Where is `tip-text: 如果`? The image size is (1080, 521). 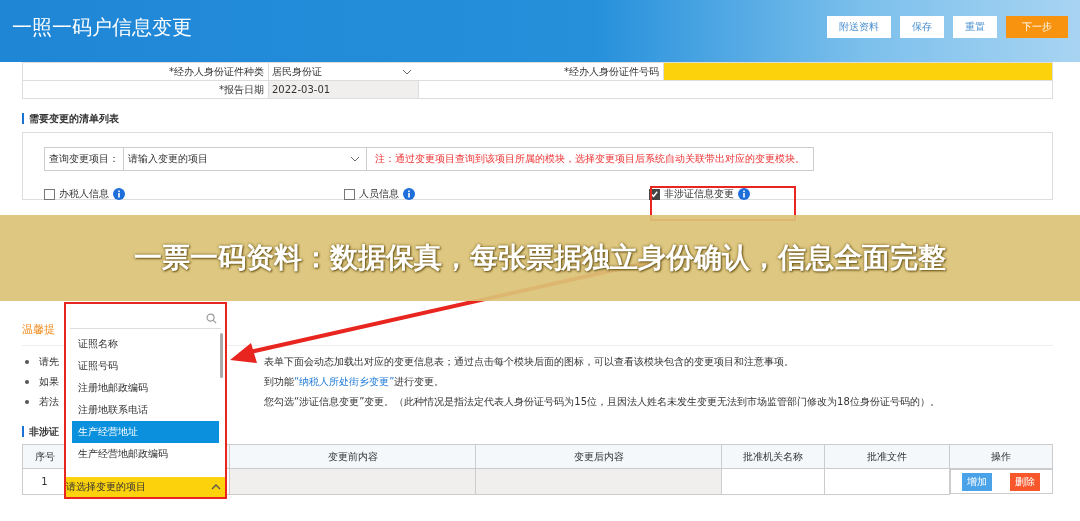
tip-text: 如果 is located at coordinates (49, 382).